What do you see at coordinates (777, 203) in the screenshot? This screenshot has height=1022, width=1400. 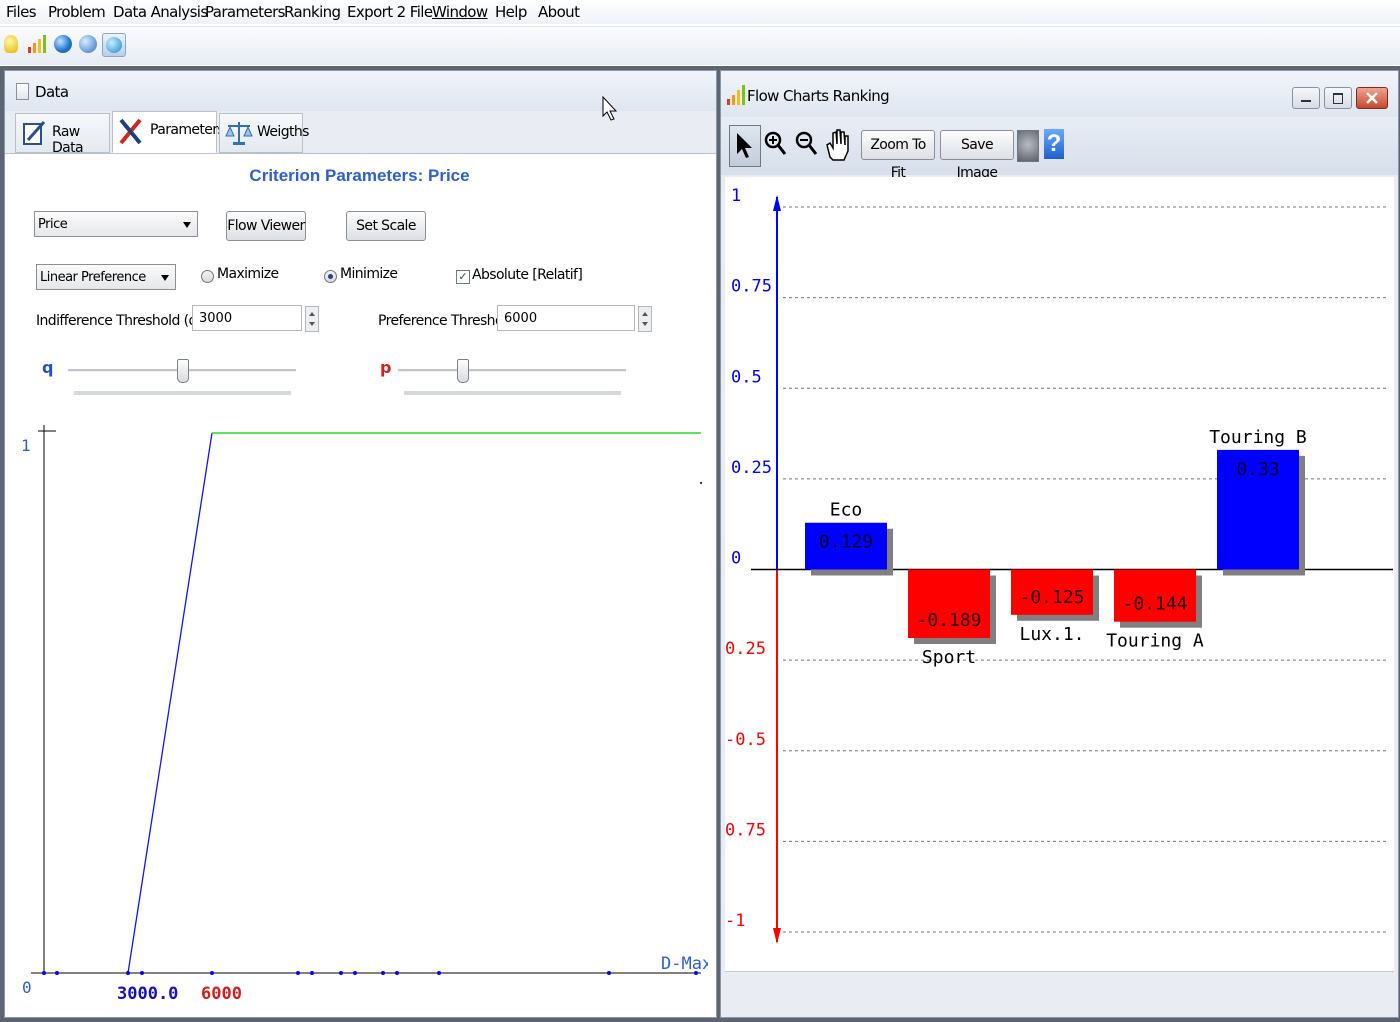 I see `y-axis-arrow-up` at bounding box center [777, 203].